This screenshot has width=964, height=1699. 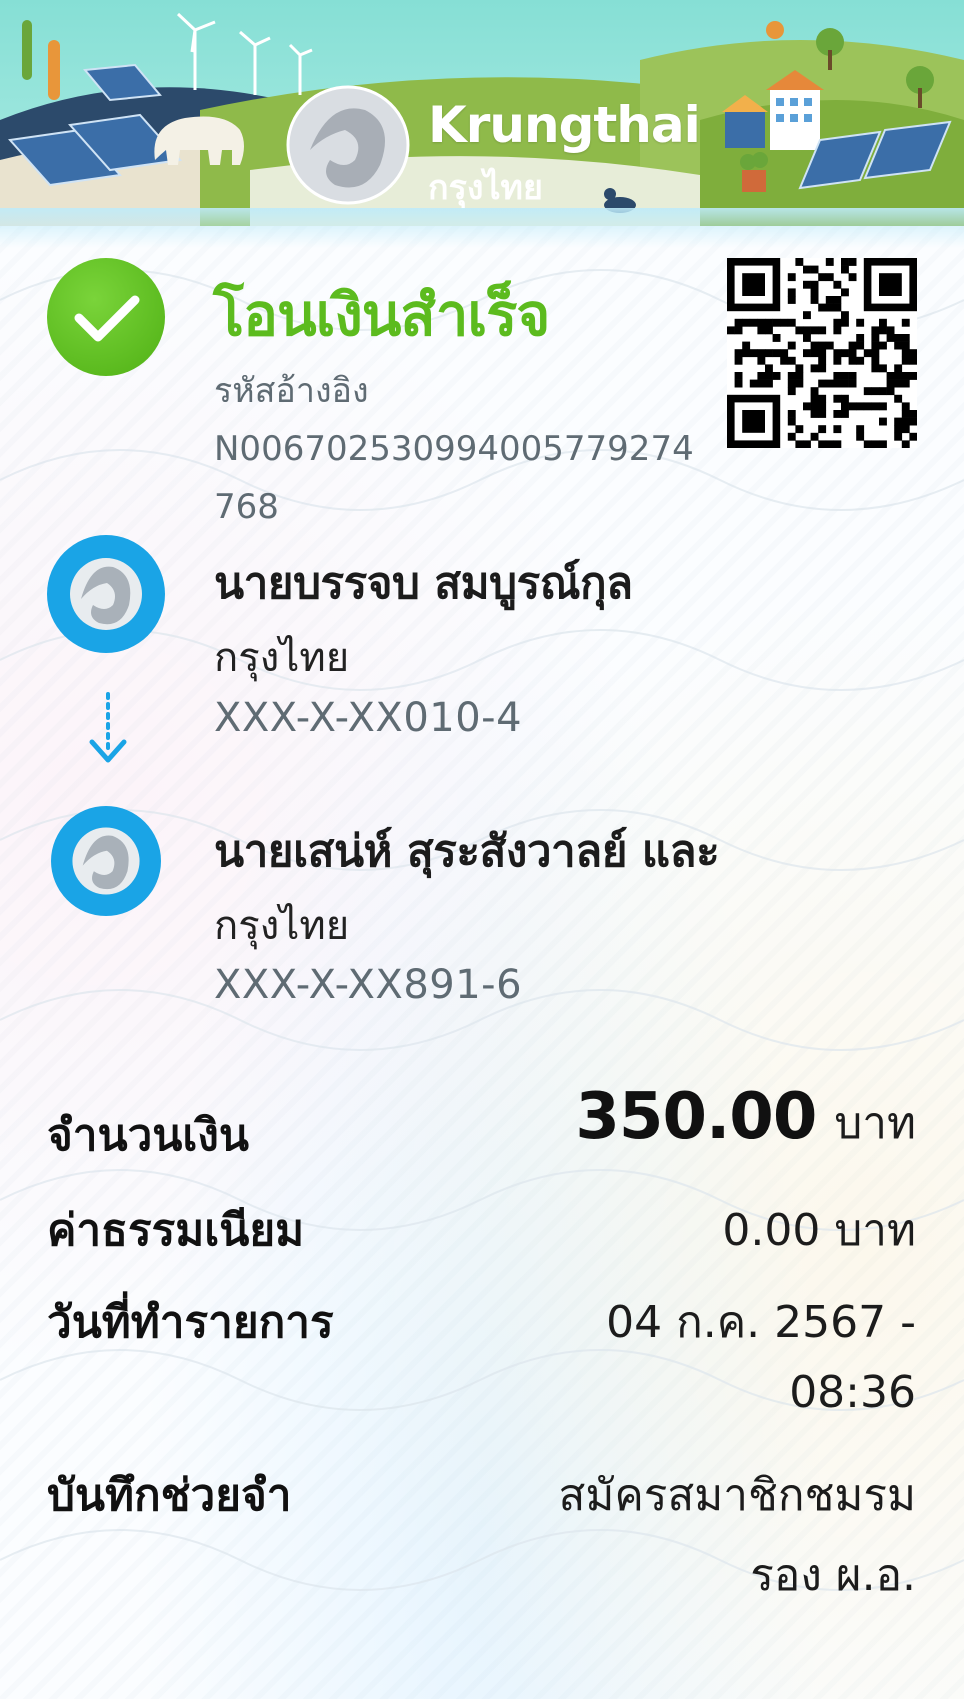 I want to click on fee-label: ค่าธรรมเนียม, so click(x=176, y=1230).